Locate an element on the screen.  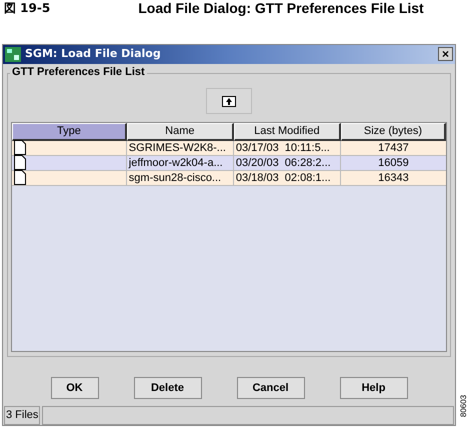
upload-folder-button is located at coordinates (229, 101).